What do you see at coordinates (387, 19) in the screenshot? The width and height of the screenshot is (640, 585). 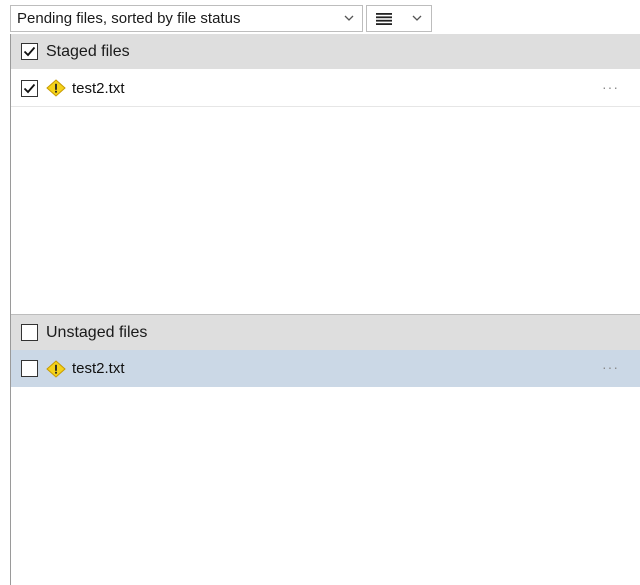 I see `list-lines-icon` at bounding box center [387, 19].